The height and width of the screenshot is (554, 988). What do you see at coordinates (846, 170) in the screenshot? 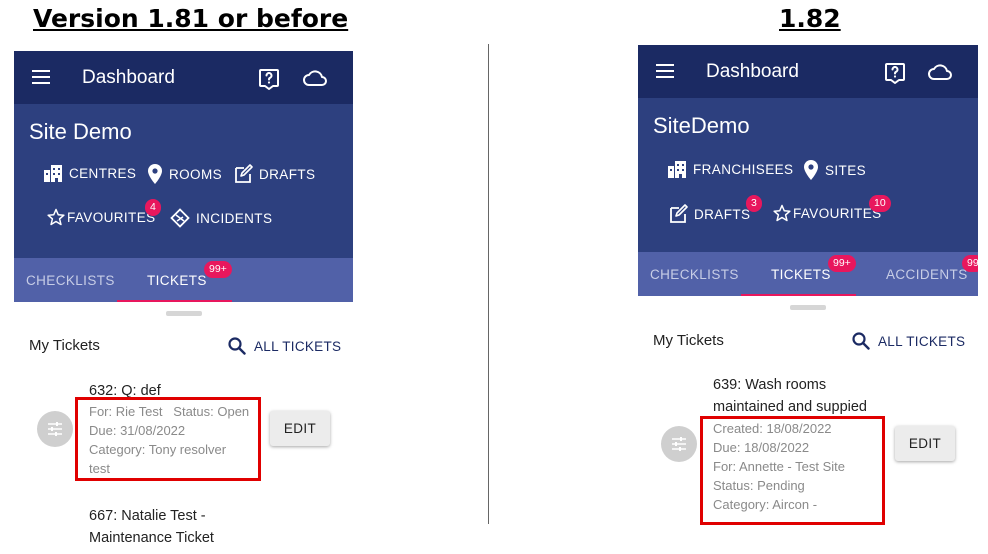
I see `nav-sites-label: SITES` at bounding box center [846, 170].